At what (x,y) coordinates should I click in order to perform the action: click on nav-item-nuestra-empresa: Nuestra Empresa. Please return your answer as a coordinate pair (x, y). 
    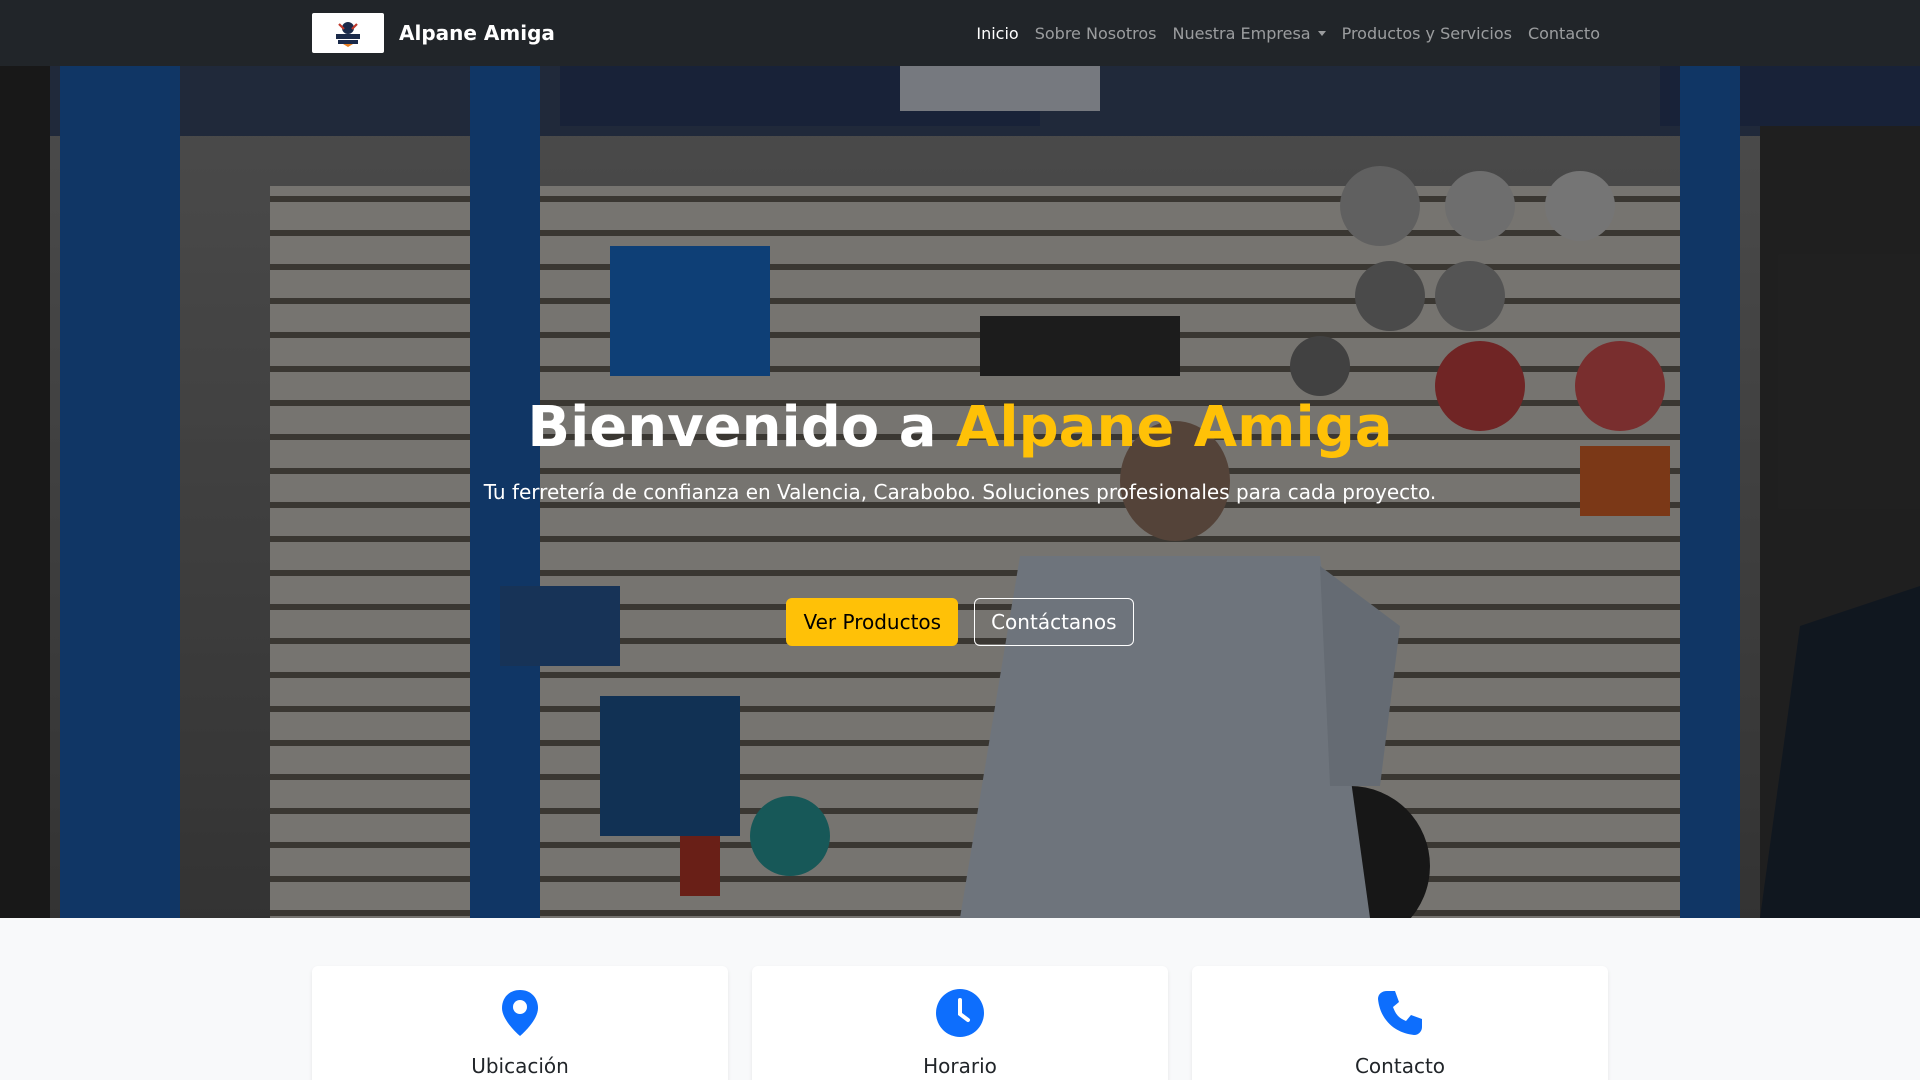
    Looking at the image, I should click on (1248, 33).